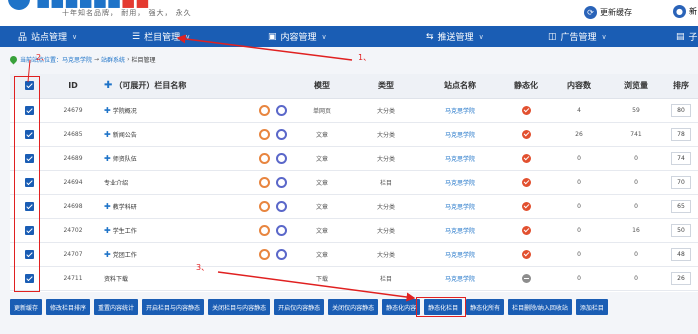 The height and width of the screenshot is (334, 698). What do you see at coordinates (73, 36) in the screenshot?
I see `nav-item-site: 品 站点管理 ∨` at bounding box center [73, 36].